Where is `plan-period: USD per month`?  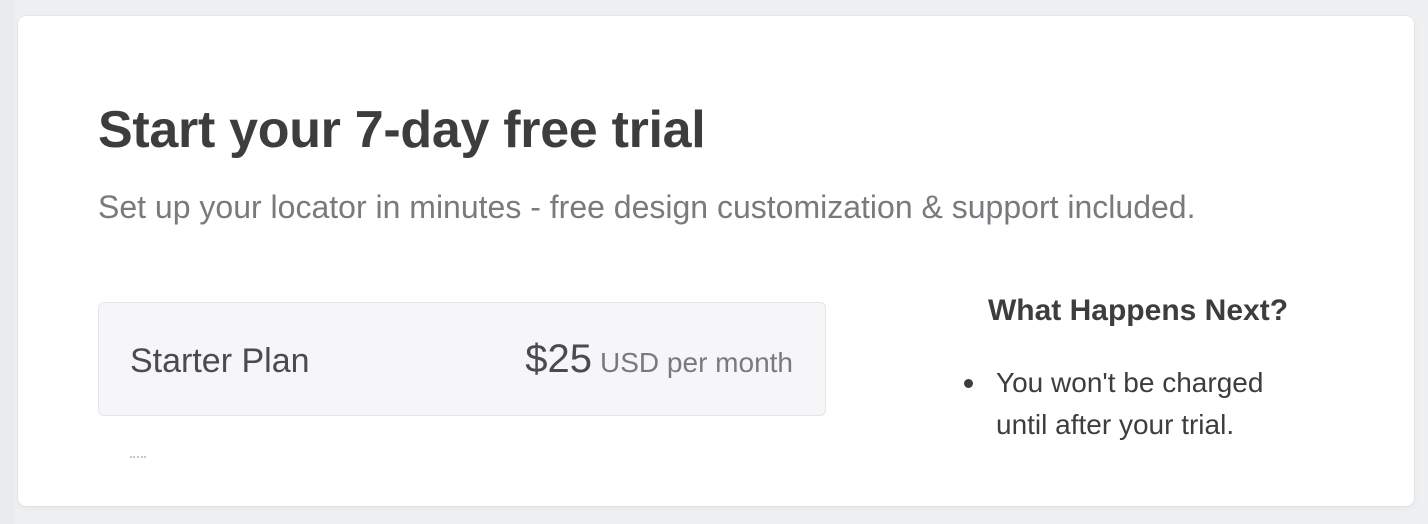 plan-period: USD per month is located at coordinates (696, 362).